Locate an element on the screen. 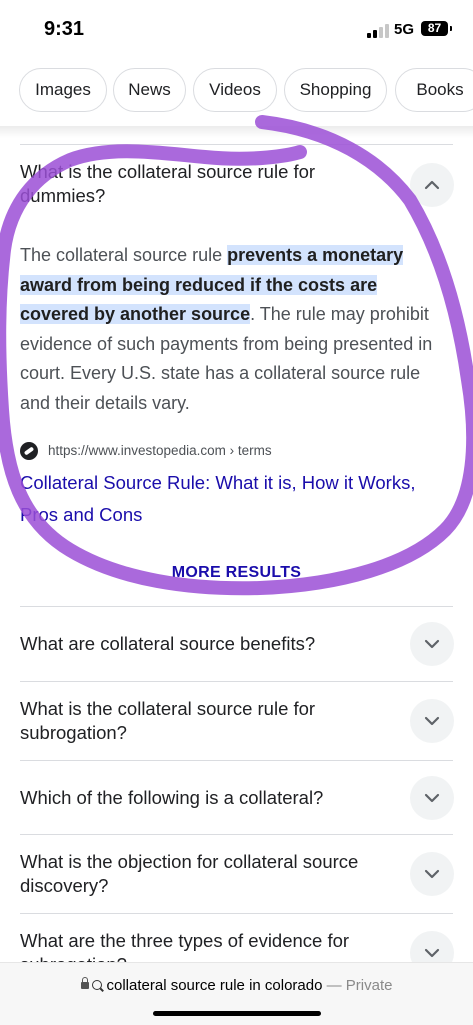 Image resolution: width=473 pixels, height=1025 pixels. chip-news: News is located at coordinates (149, 90).